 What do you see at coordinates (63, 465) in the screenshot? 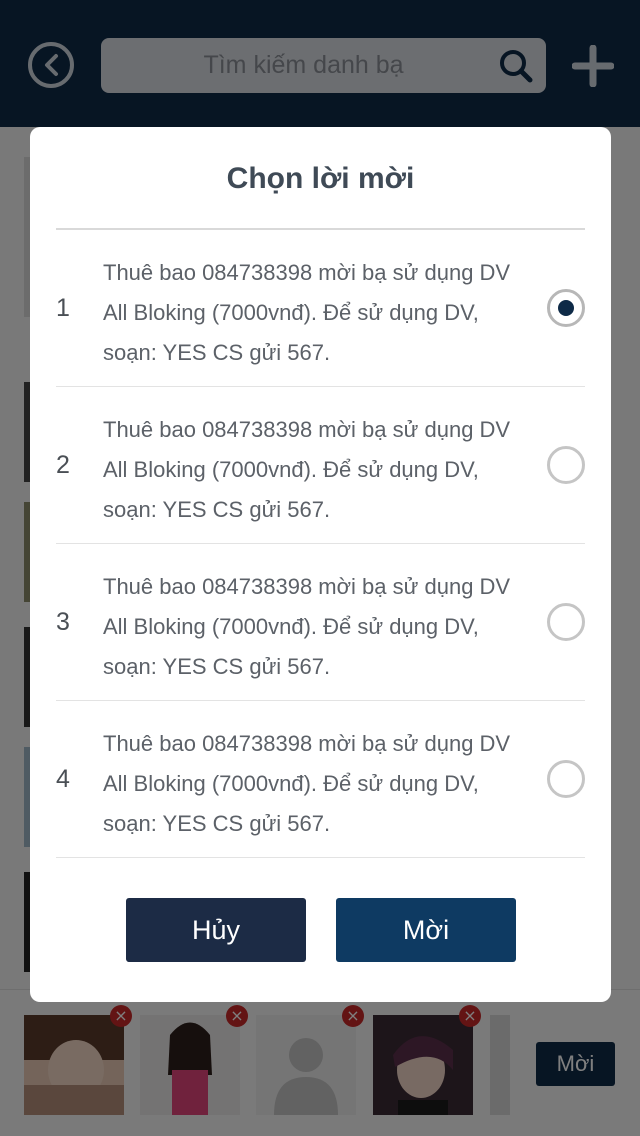
I see `option-number: 2` at bounding box center [63, 465].